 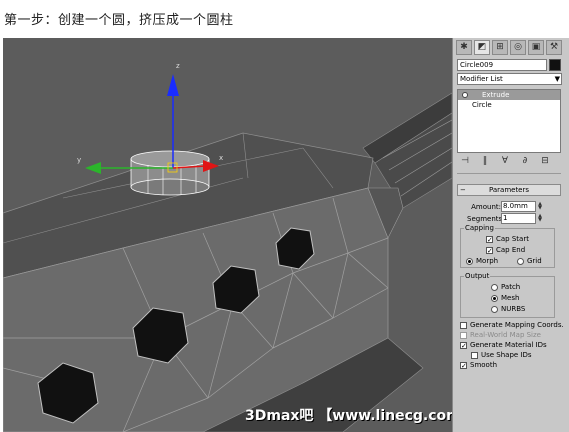 What do you see at coordinates (510, 298) in the screenshot?
I see `mesh-label: Mesh` at bounding box center [510, 298].